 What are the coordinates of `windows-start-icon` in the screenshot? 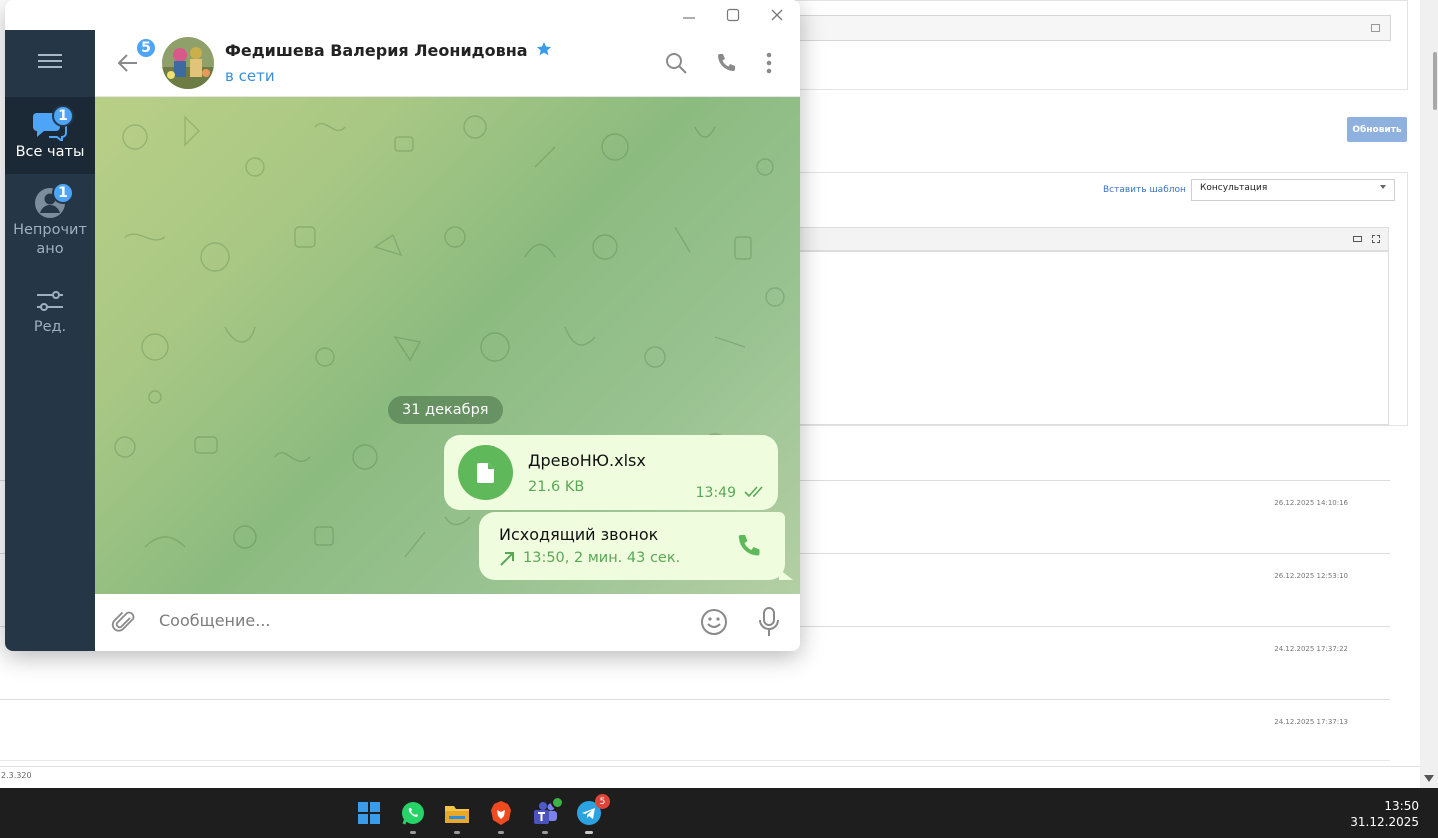 It's located at (369, 813).